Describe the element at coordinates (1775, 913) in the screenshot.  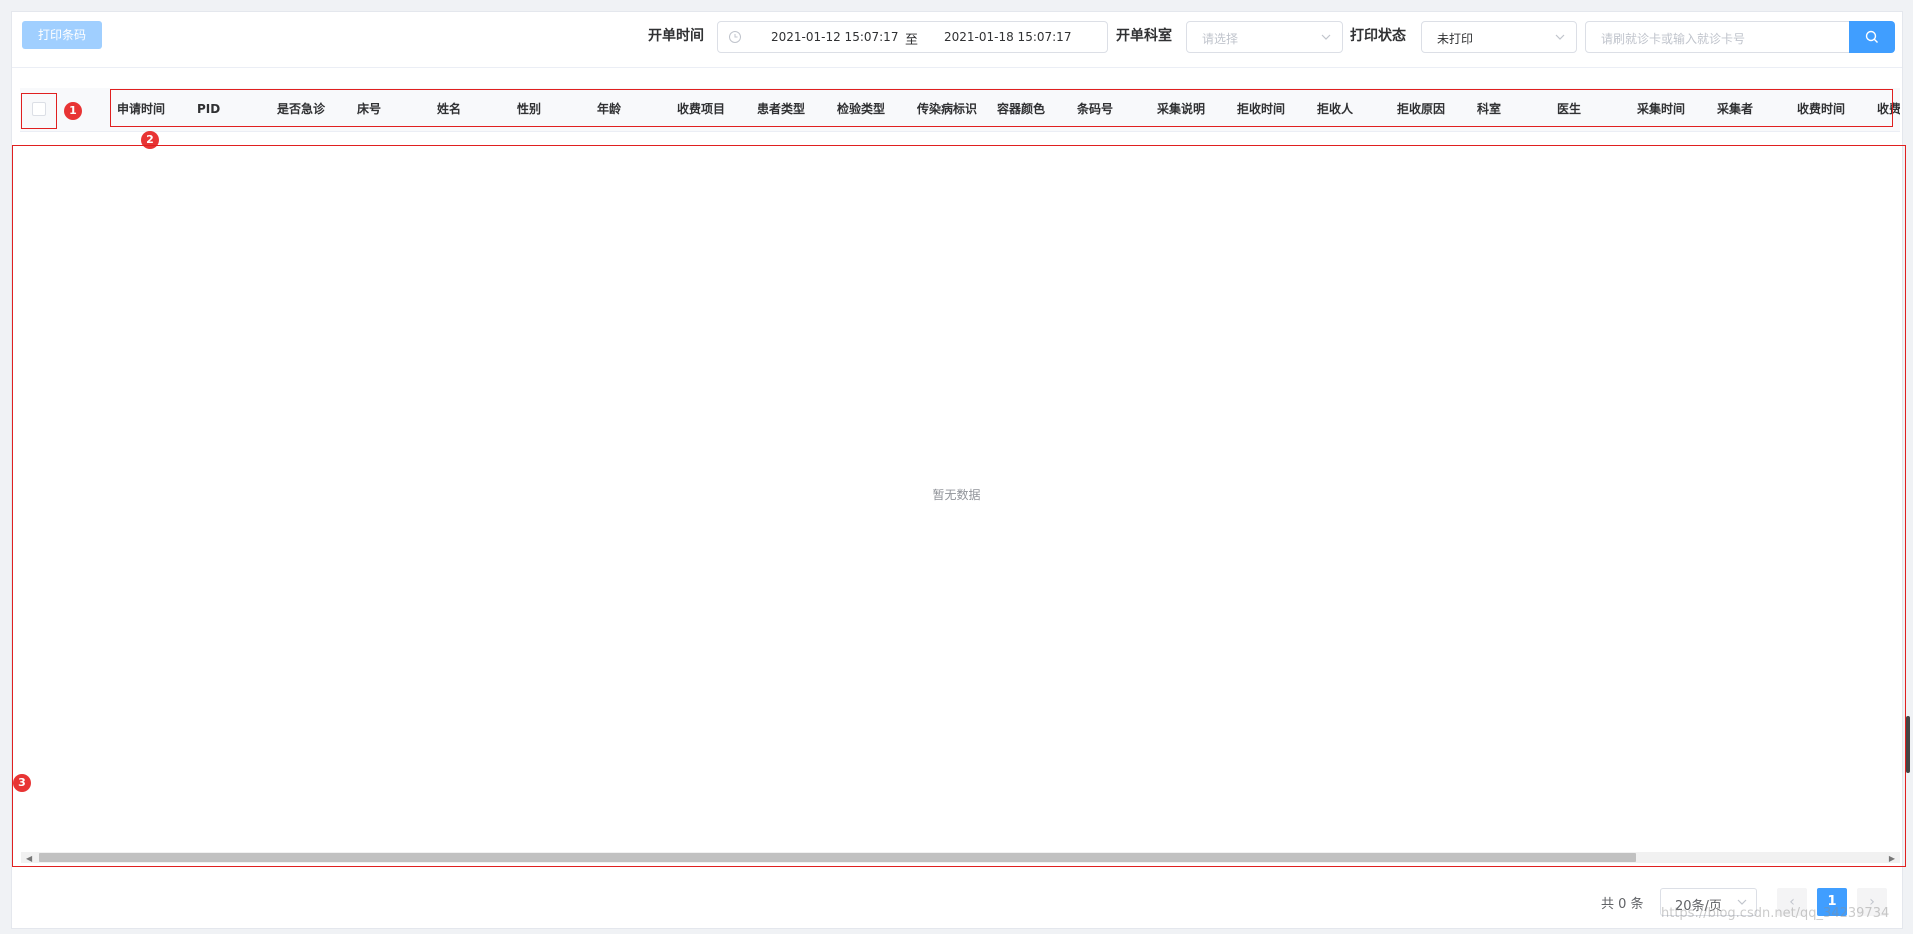
I see `watermark-text: https://blog.csdn.net/qq_34239734` at that location.